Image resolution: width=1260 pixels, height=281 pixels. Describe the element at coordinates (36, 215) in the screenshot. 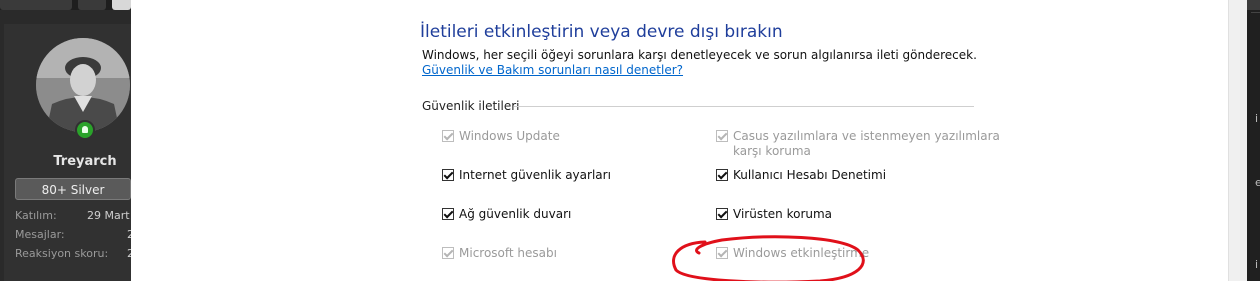

I see `stat-label: Katılım:` at that location.